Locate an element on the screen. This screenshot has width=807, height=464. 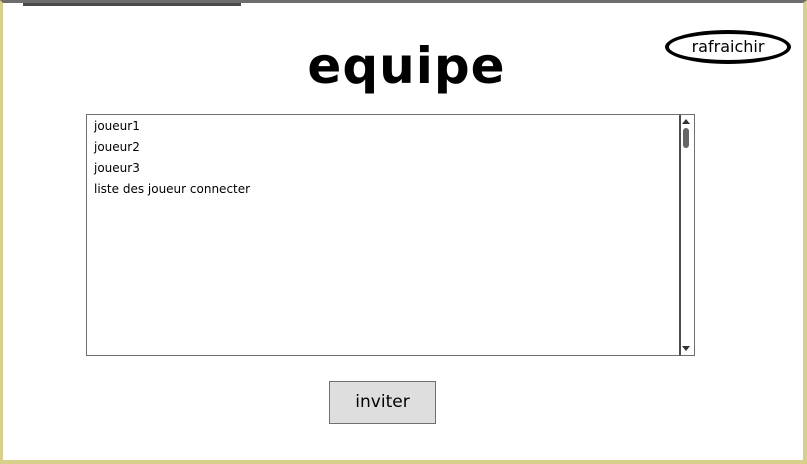
refresh-button: rafraichir is located at coordinates (728, 47).